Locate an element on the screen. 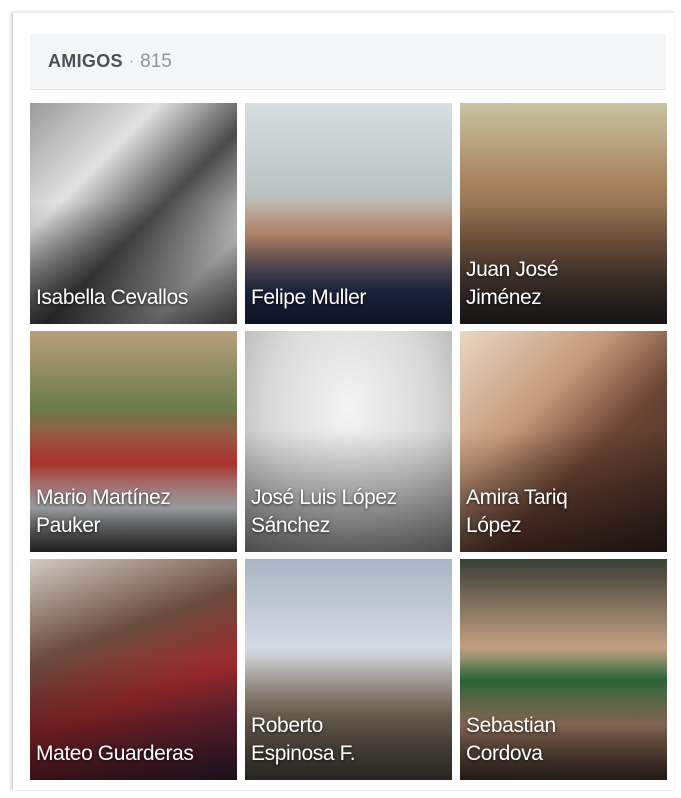 Image resolution: width=681 pixels, height=798 pixels. friend-name: Sebastian Cordova is located at coordinates (536, 740).